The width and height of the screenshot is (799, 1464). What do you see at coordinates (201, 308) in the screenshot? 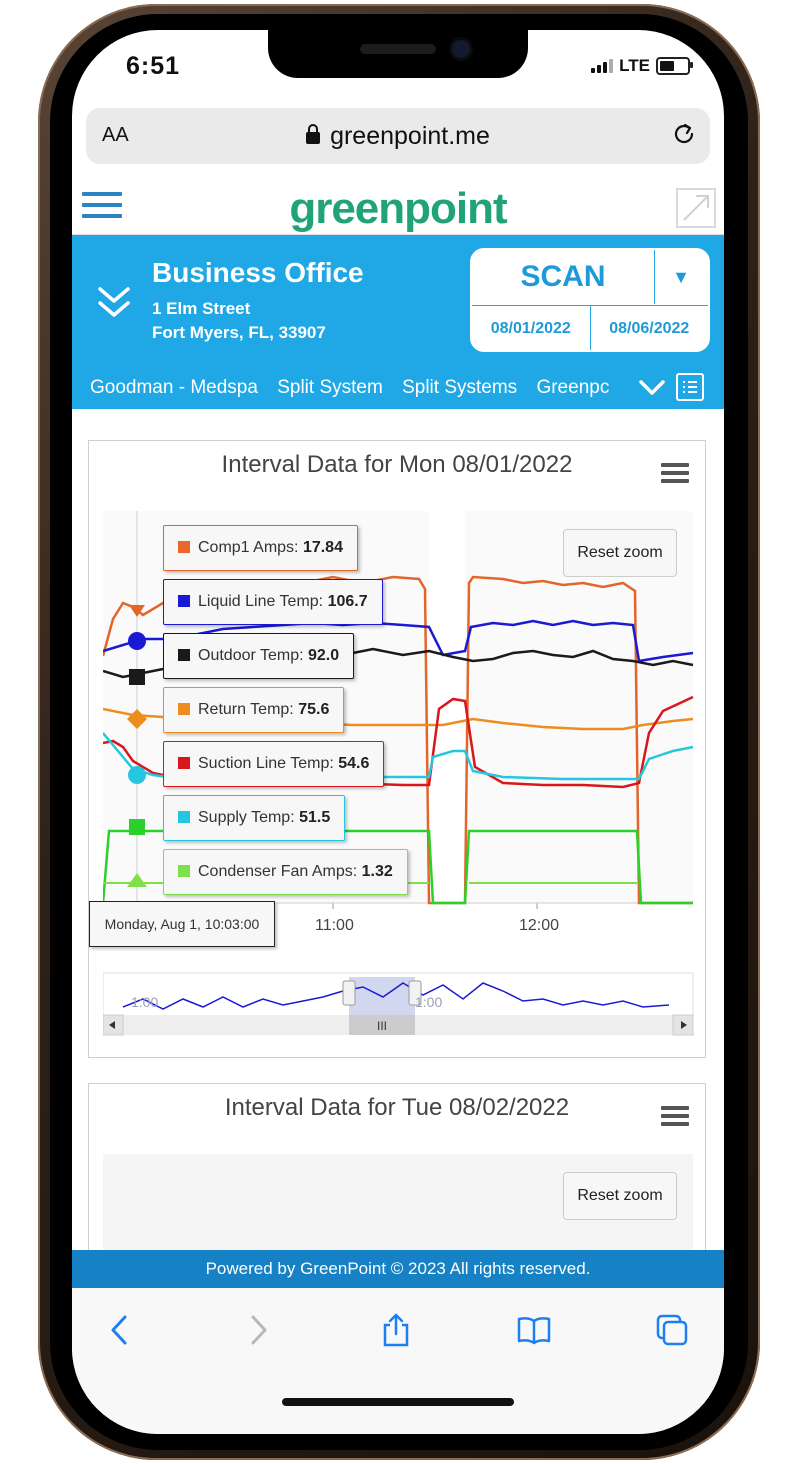
I see `address-line1: 1 Elm Street` at bounding box center [201, 308].